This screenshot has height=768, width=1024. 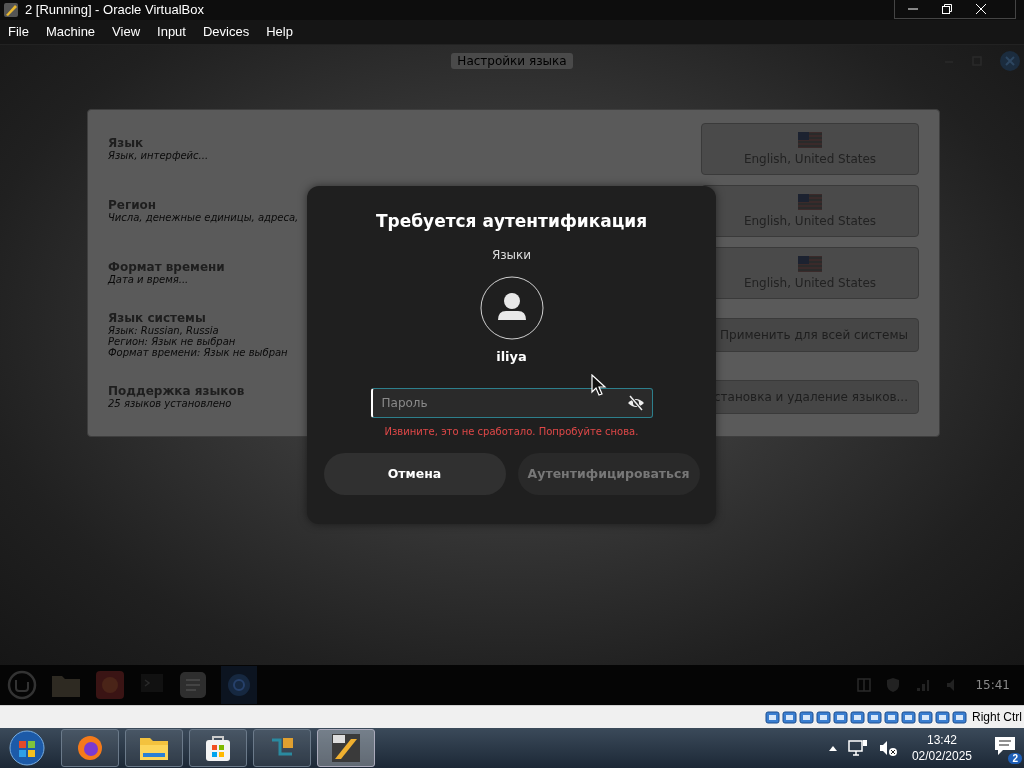 What do you see at coordinates (27, 748) in the screenshot?
I see `start-button` at bounding box center [27, 748].